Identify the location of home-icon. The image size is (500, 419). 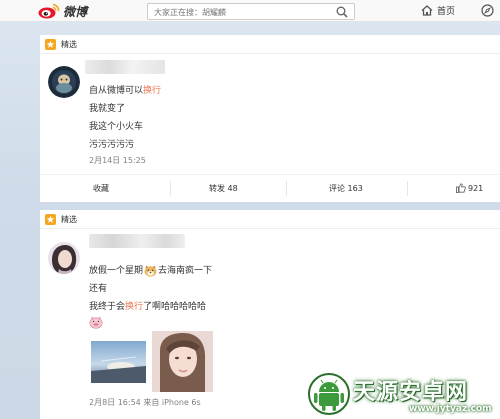
(427, 10).